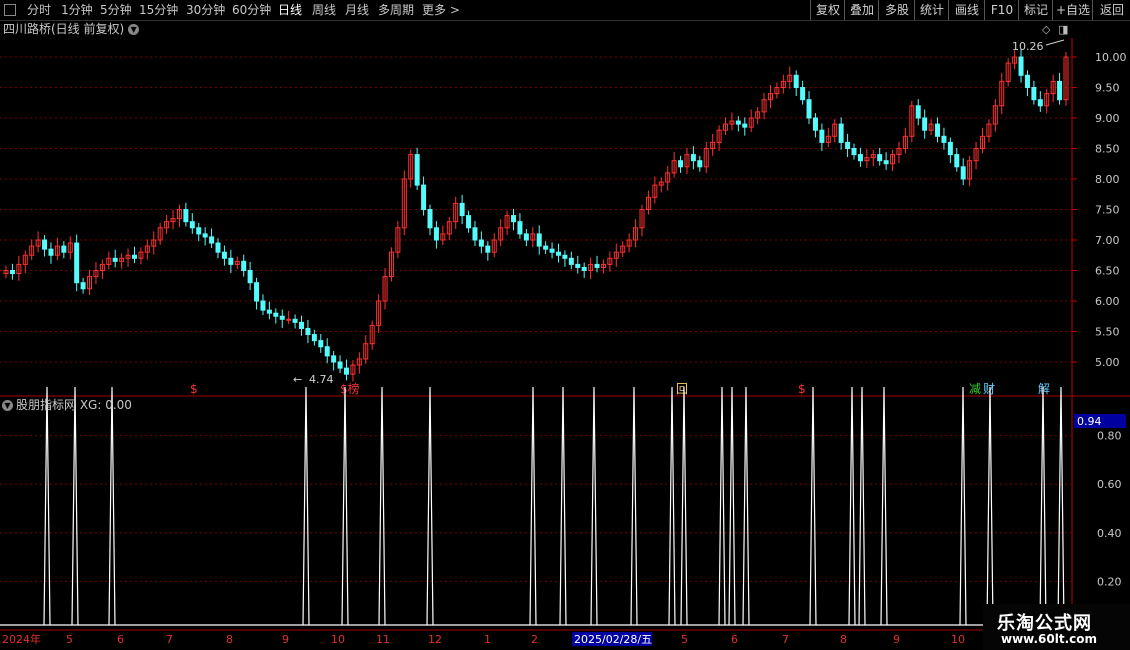  What do you see at coordinates (1107, 362) in the screenshot?
I see `price-tick-label: 5.00` at bounding box center [1107, 362].